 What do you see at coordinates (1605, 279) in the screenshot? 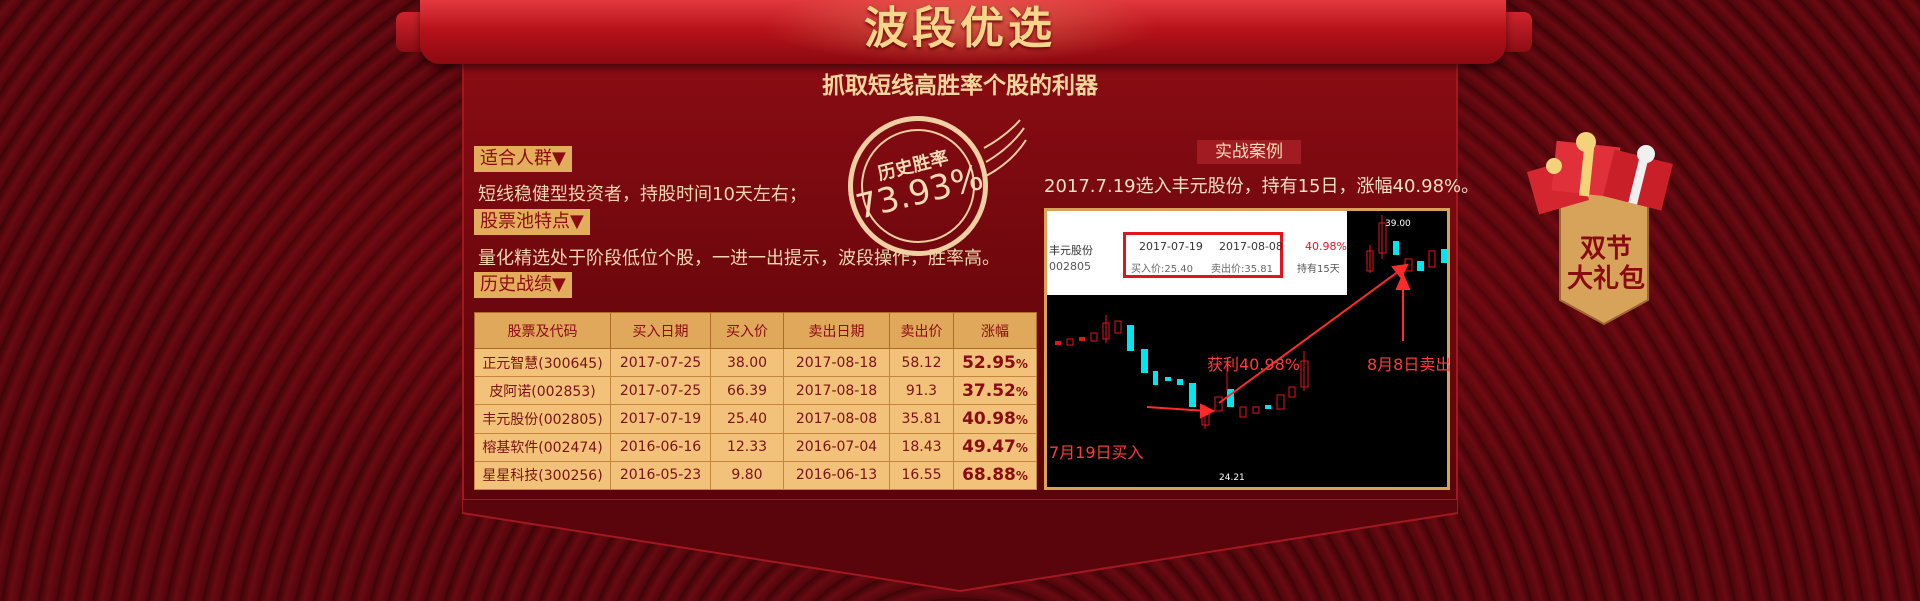
I see `gift-label-line2: 大礼包` at bounding box center [1605, 279].